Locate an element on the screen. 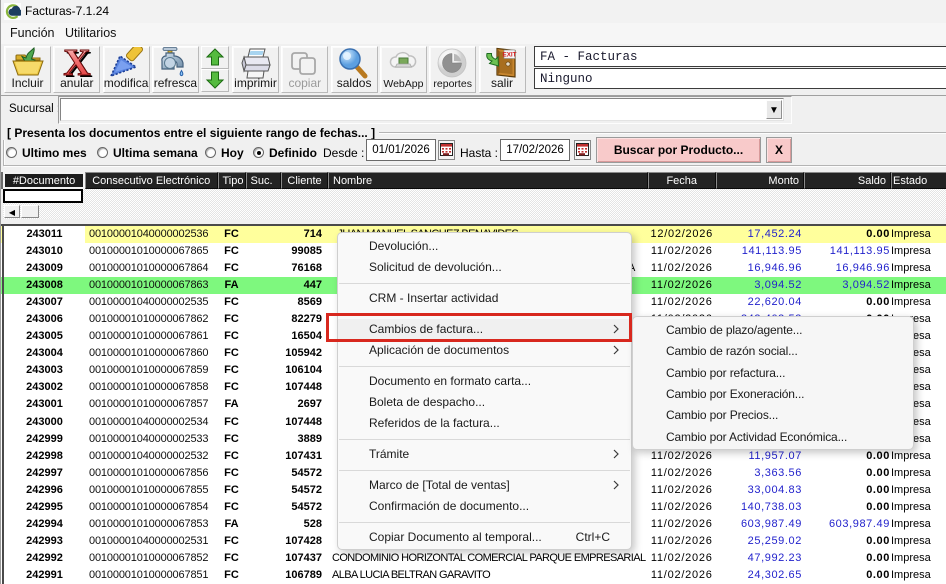 The width and height of the screenshot is (946, 584). svg-text: EXIT is located at coordinates (510, 55).